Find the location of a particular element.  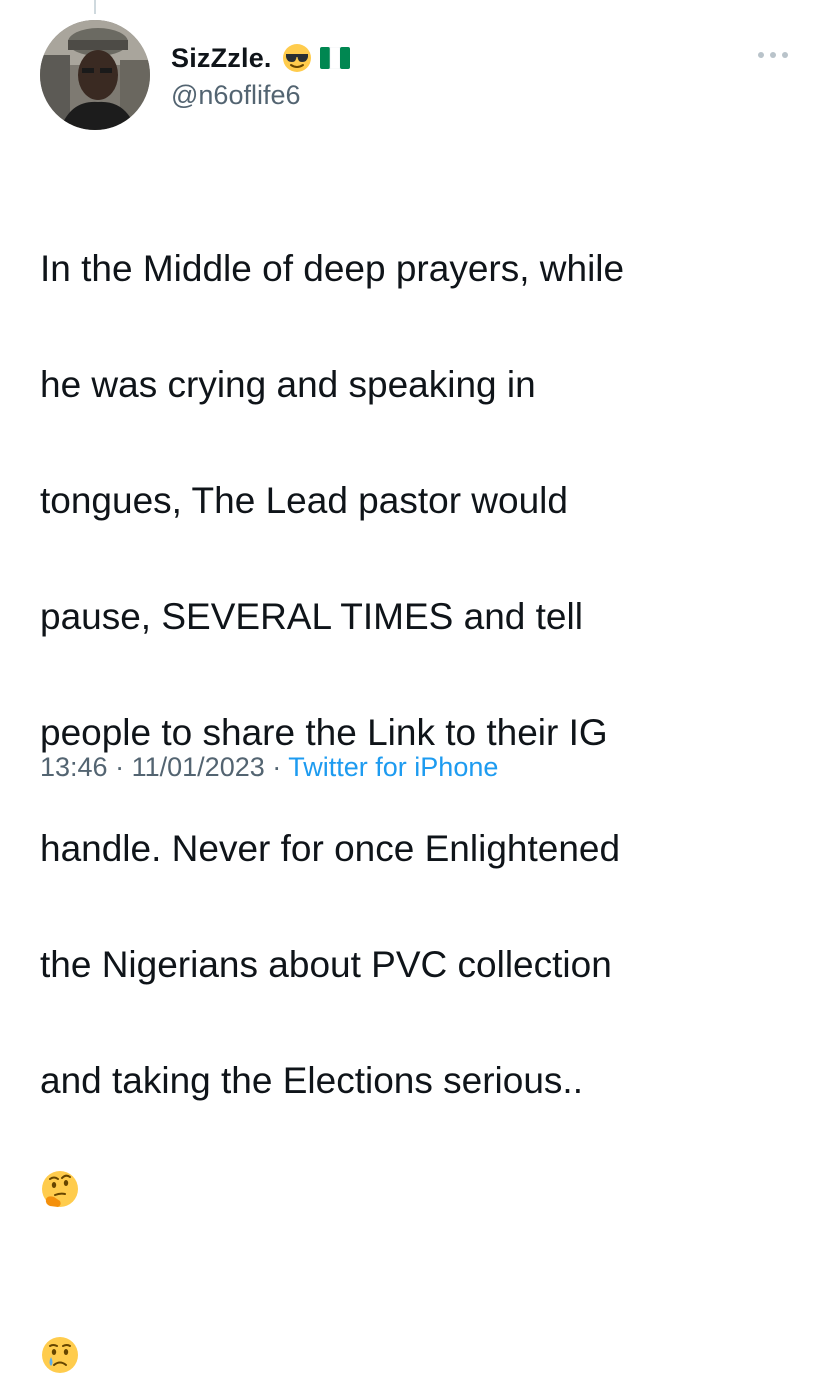

avatar-image is located at coordinates (95, 75).